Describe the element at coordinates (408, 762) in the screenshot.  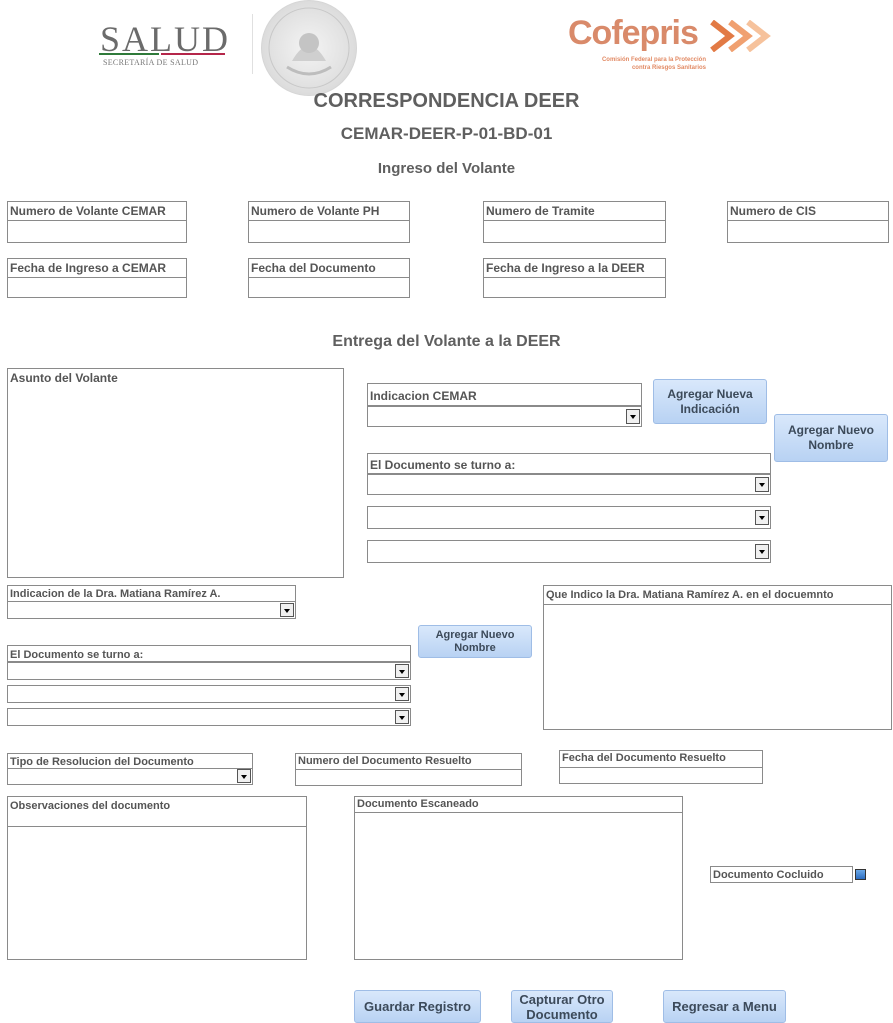
I see `numero-resuelto-label: Numero del Documento Resuelto` at that location.